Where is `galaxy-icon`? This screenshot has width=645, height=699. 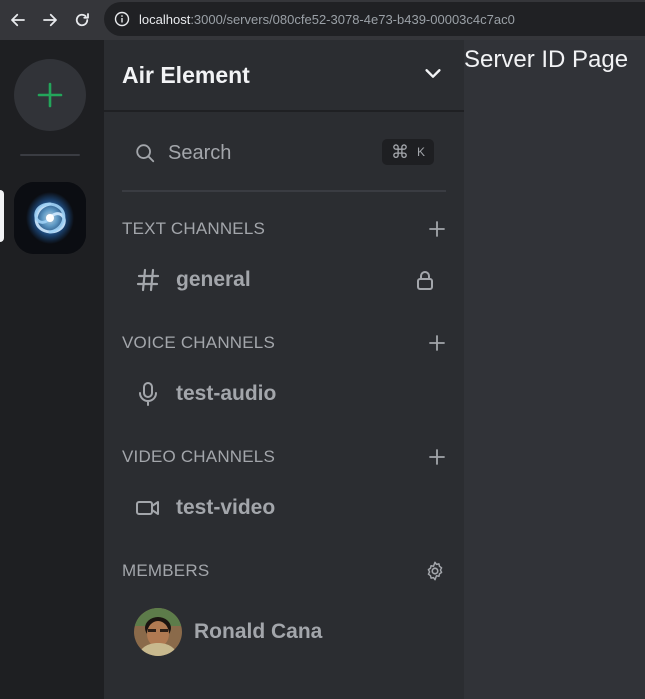
galaxy-icon is located at coordinates (50, 218).